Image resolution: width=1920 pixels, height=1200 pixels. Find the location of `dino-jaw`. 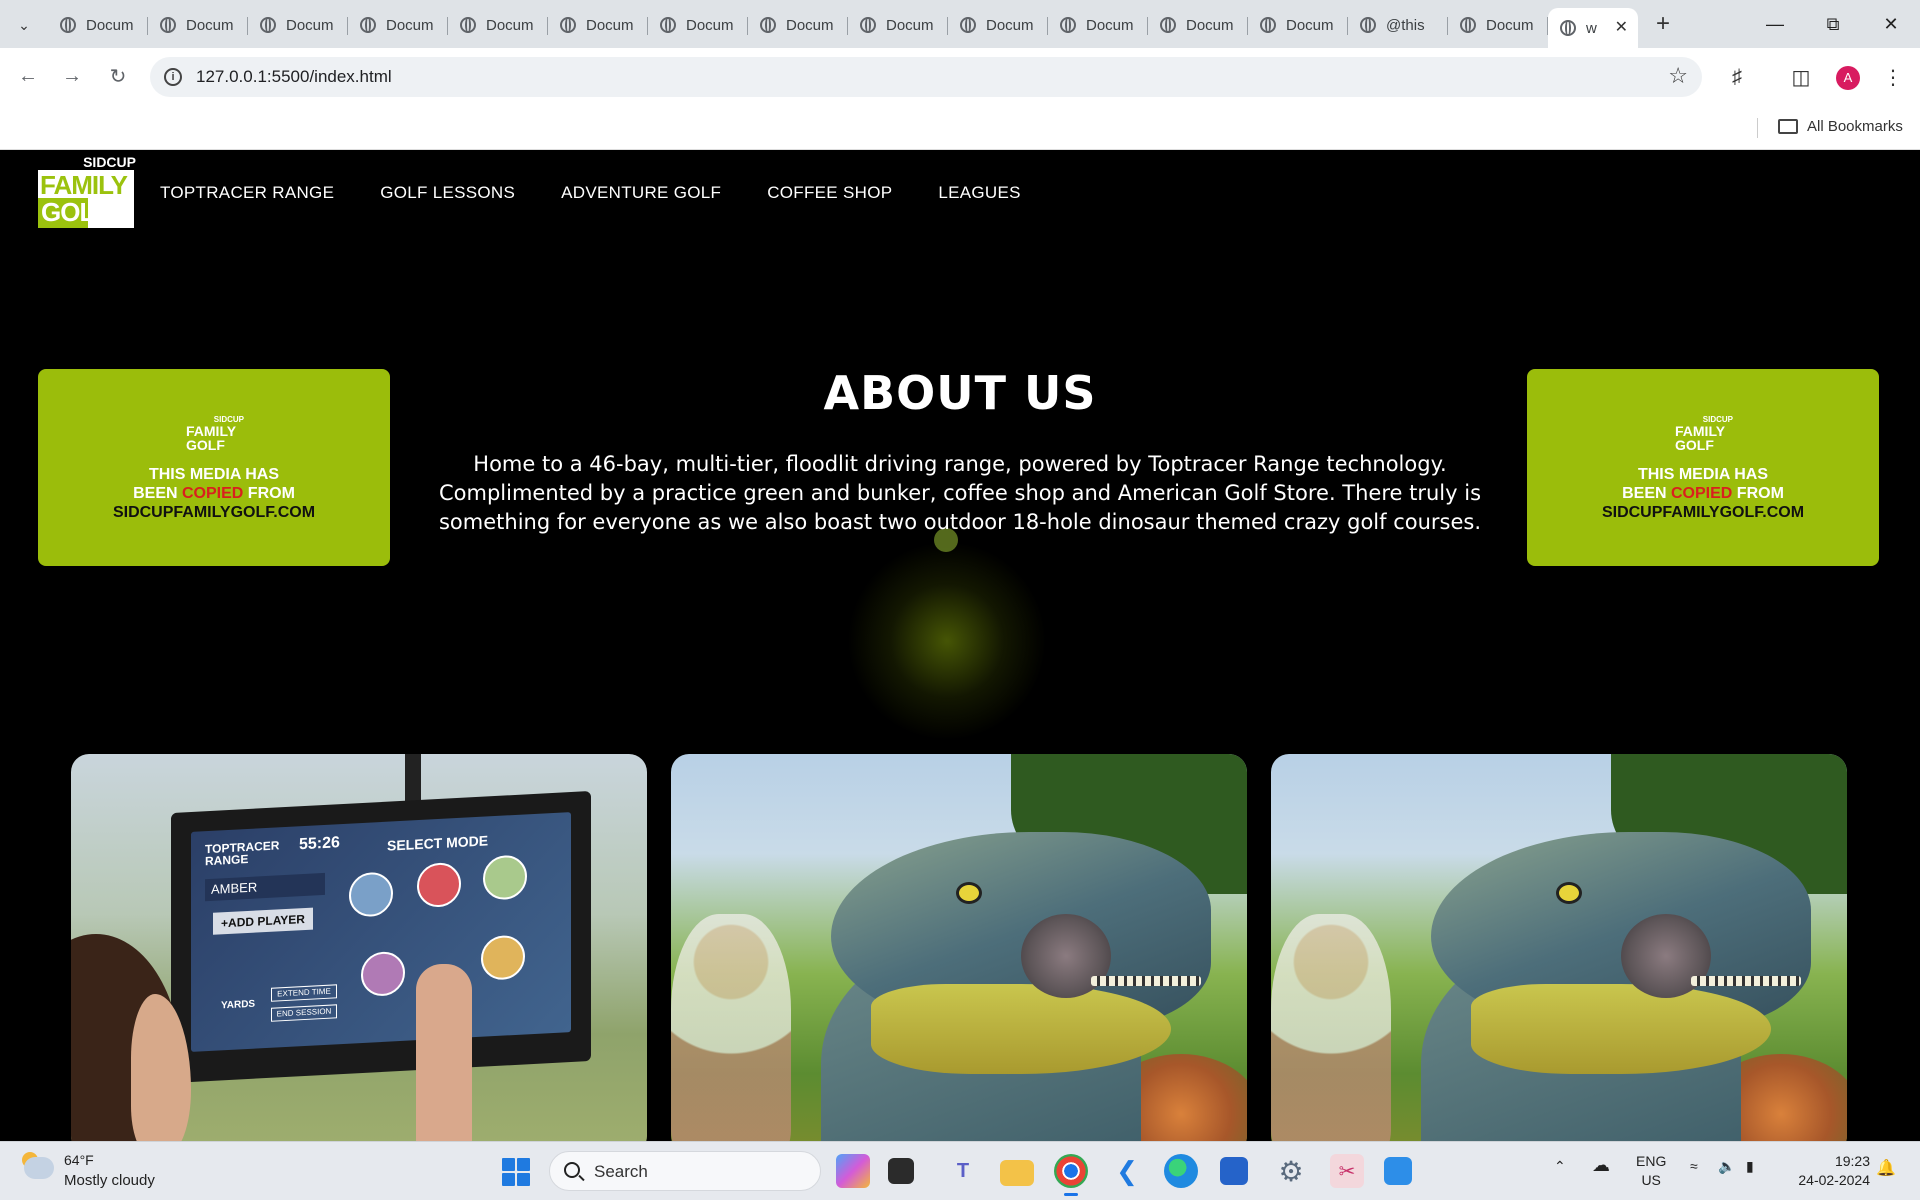

dino-jaw is located at coordinates (1621, 1029).